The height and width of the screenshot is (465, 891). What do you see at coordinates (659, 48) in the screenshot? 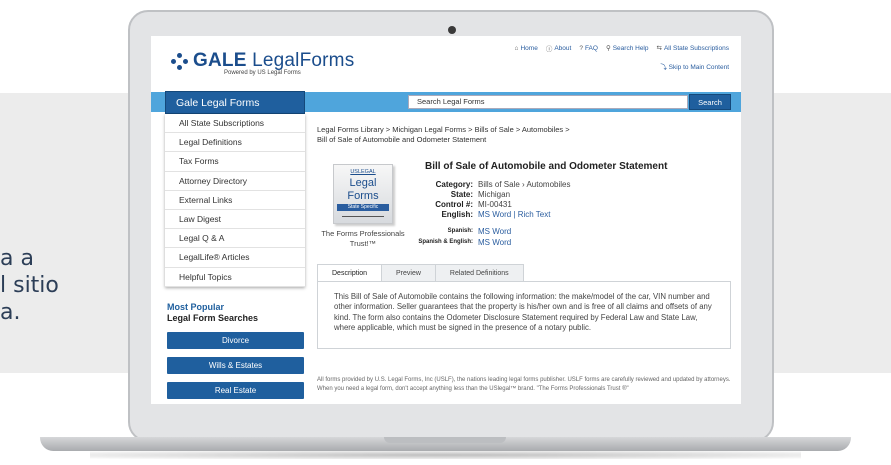
I see `subscriptions-icon: ⇆` at bounding box center [659, 48].